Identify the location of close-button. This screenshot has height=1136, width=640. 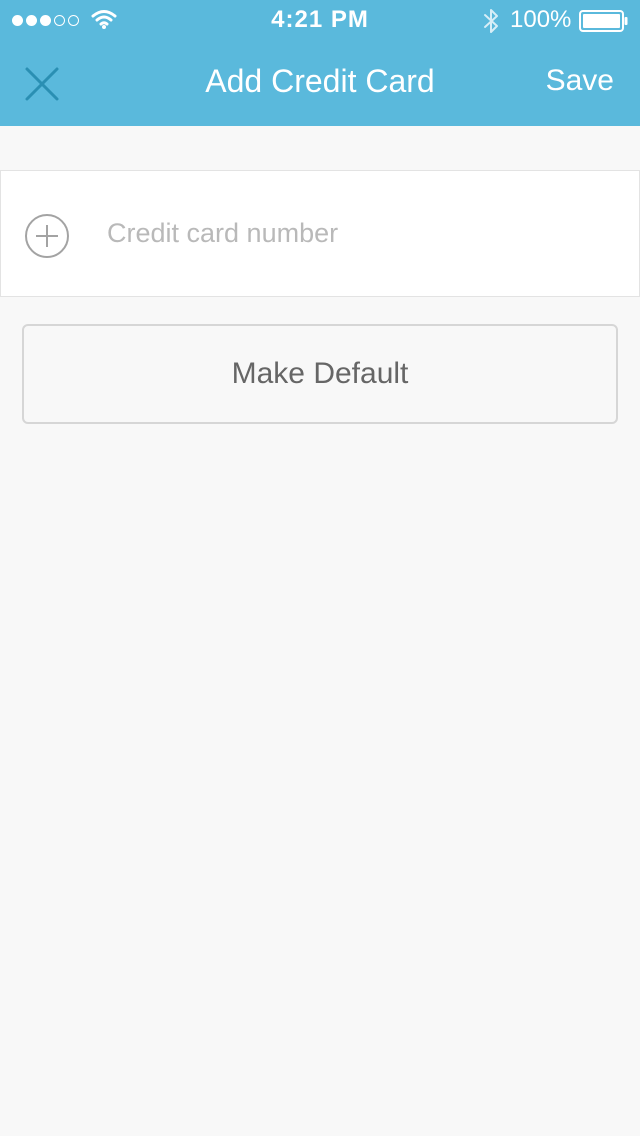
(42, 84).